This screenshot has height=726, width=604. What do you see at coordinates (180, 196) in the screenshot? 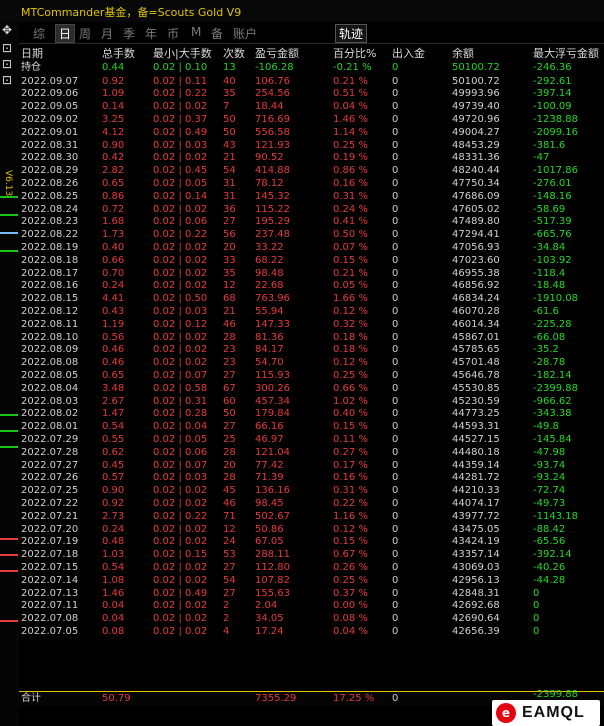
I see `cell-min-max: 0.02 | 0.14` at bounding box center [180, 196].